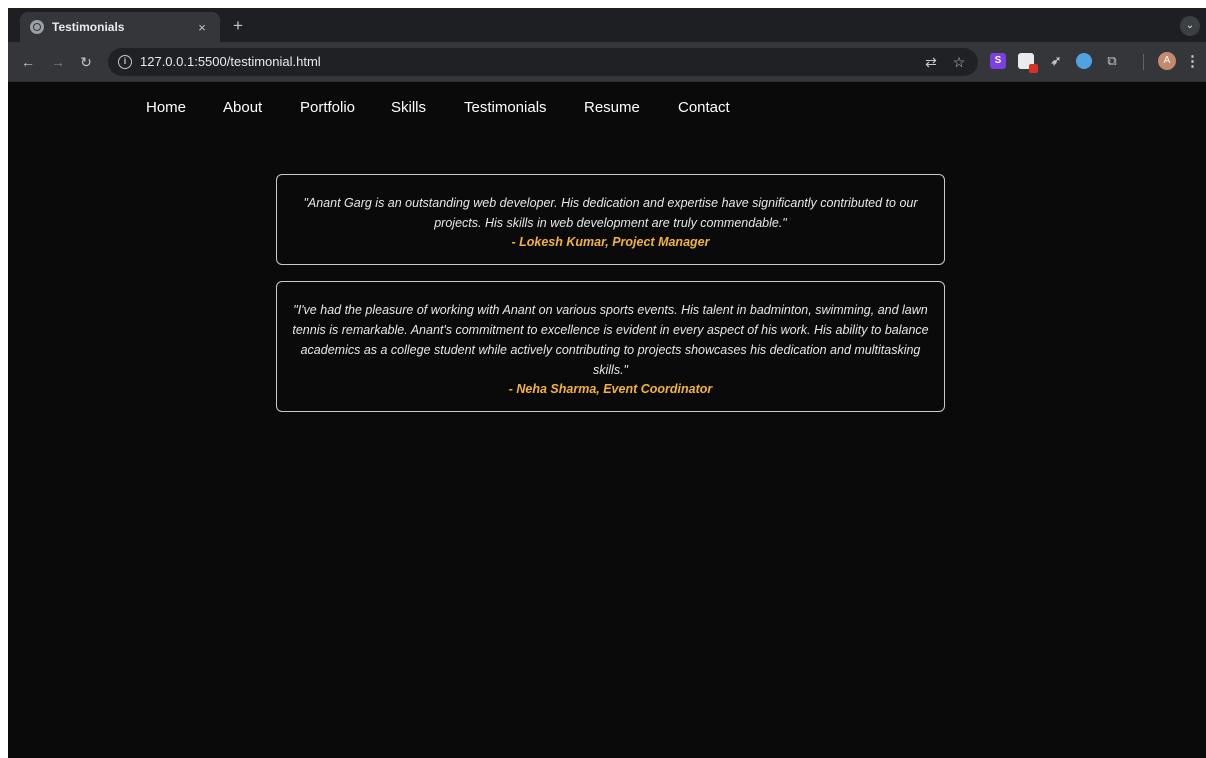 The height and width of the screenshot is (758, 1206). What do you see at coordinates (125, 62) in the screenshot?
I see `site-info-icon: i` at bounding box center [125, 62].